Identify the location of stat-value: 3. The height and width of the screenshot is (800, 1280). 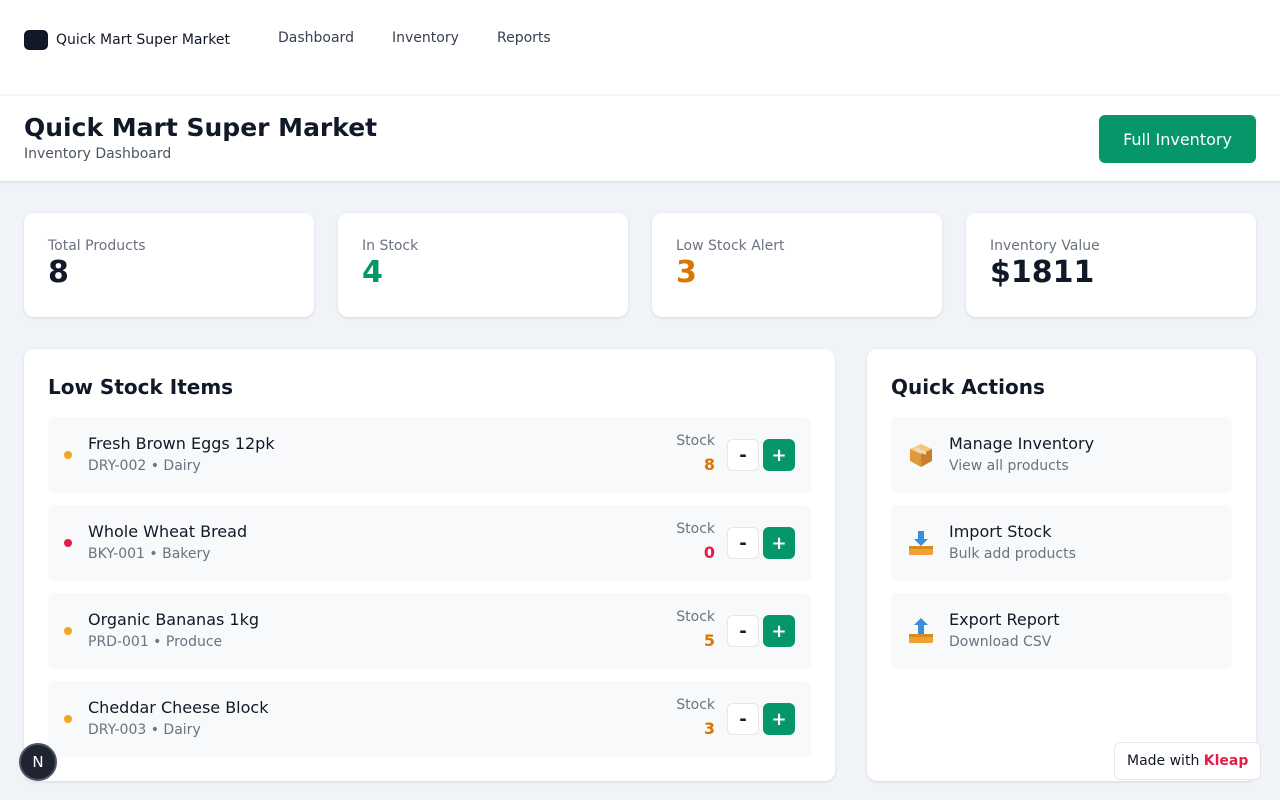
(686, 272).